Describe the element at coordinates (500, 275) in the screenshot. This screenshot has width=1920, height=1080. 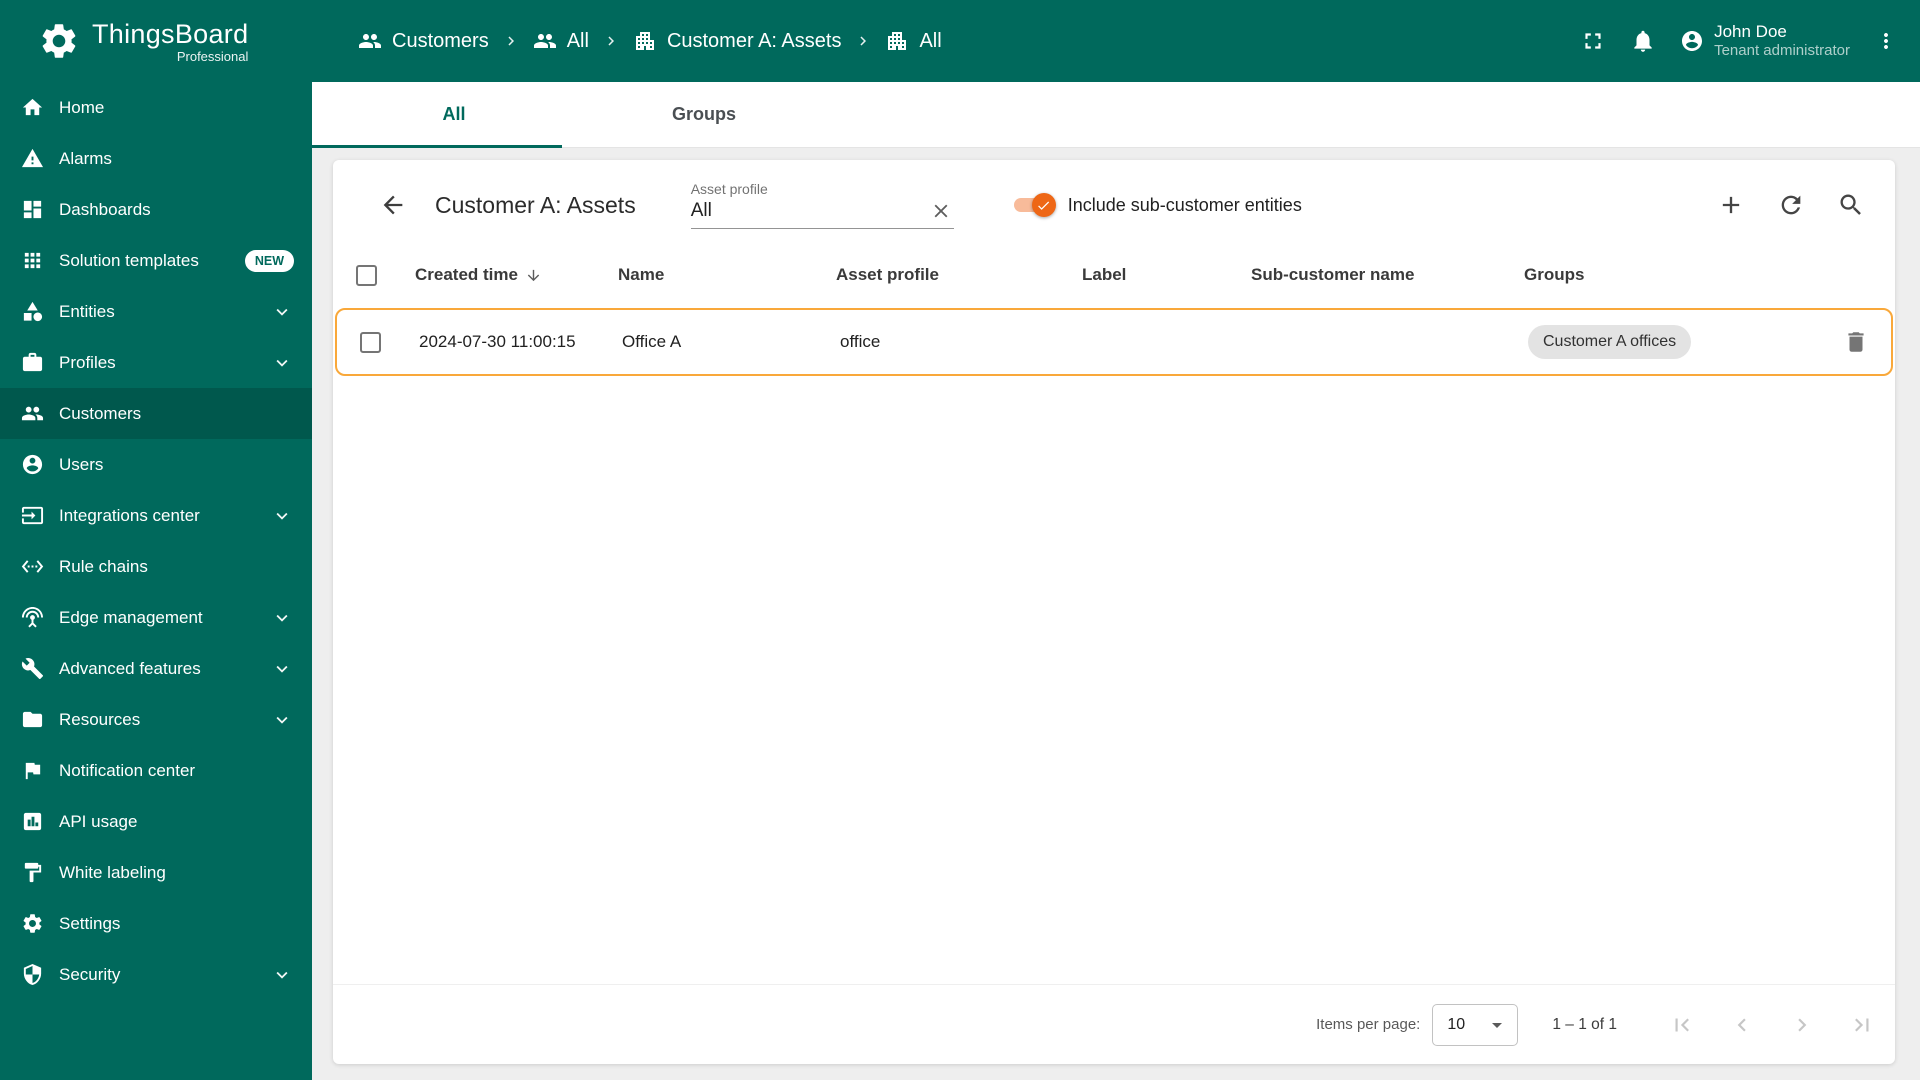
I see `column-created-time: Created time` at that location.